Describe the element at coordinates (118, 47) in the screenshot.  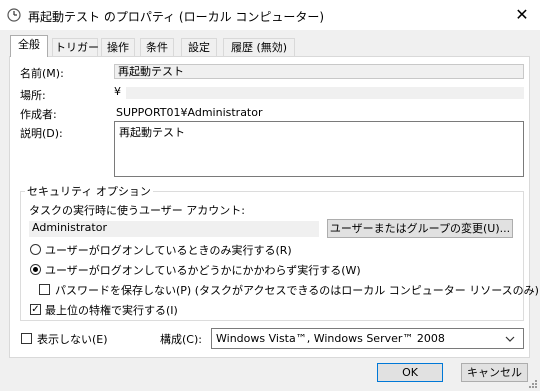
I see `tab-actions: 操作` at that location.